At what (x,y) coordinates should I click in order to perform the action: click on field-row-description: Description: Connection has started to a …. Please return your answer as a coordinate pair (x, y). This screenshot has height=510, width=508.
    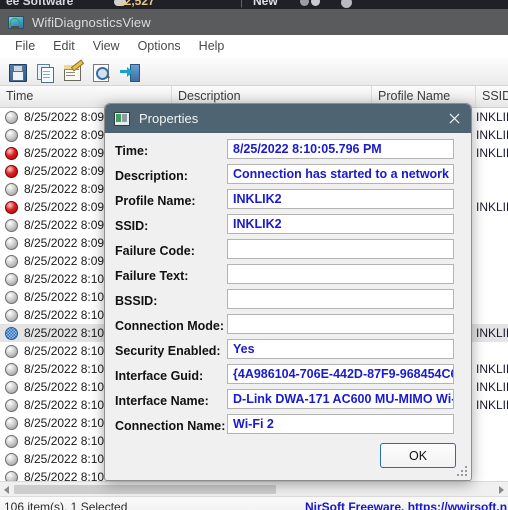
    Looking at the image, I should click on (288, 177).